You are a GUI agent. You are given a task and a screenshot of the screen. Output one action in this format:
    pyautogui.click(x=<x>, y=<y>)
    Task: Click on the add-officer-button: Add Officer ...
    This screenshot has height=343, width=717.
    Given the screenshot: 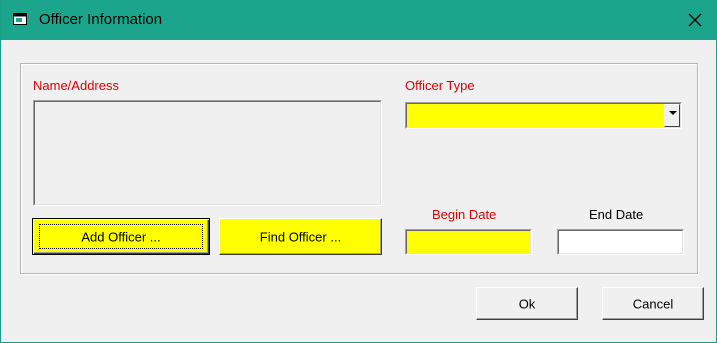 What is the action you would take?
    pyautogui.click(x=121, y=236)
    